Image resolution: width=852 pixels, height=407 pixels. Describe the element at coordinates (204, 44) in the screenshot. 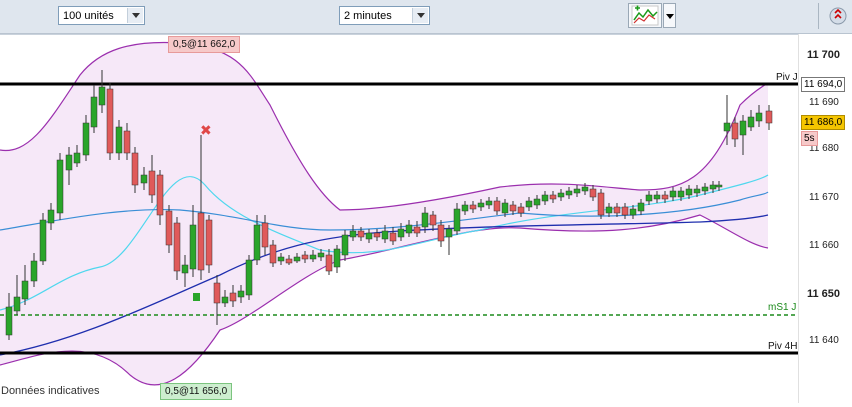

I see `order-marker-label-top: 0,5@11 662,0` at that location.